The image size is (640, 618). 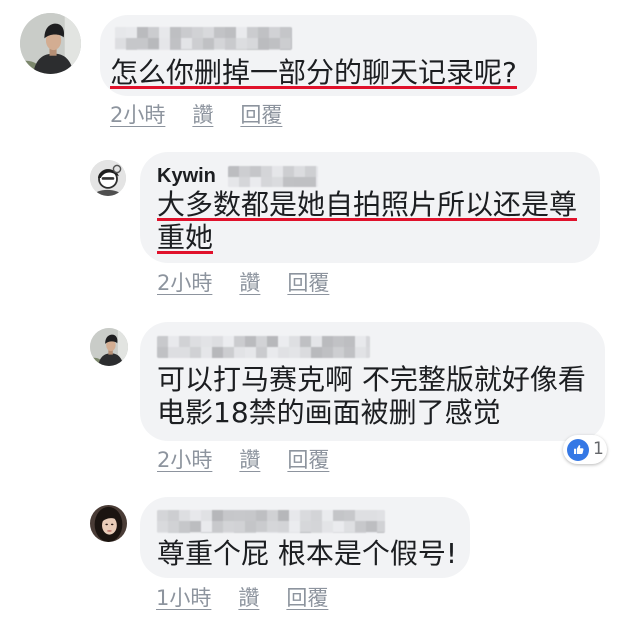 I want to click on comment-actions: 1小時 讚 回覆, so click(x=242, y=598).